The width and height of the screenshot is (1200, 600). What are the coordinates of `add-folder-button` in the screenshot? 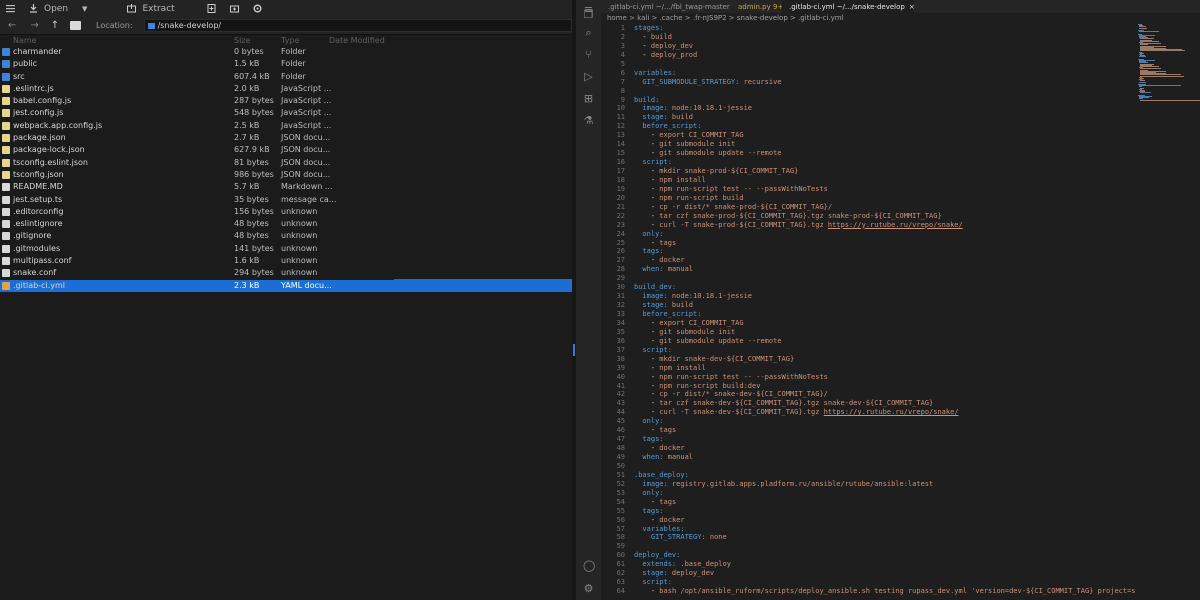 It's located at (234, 8).